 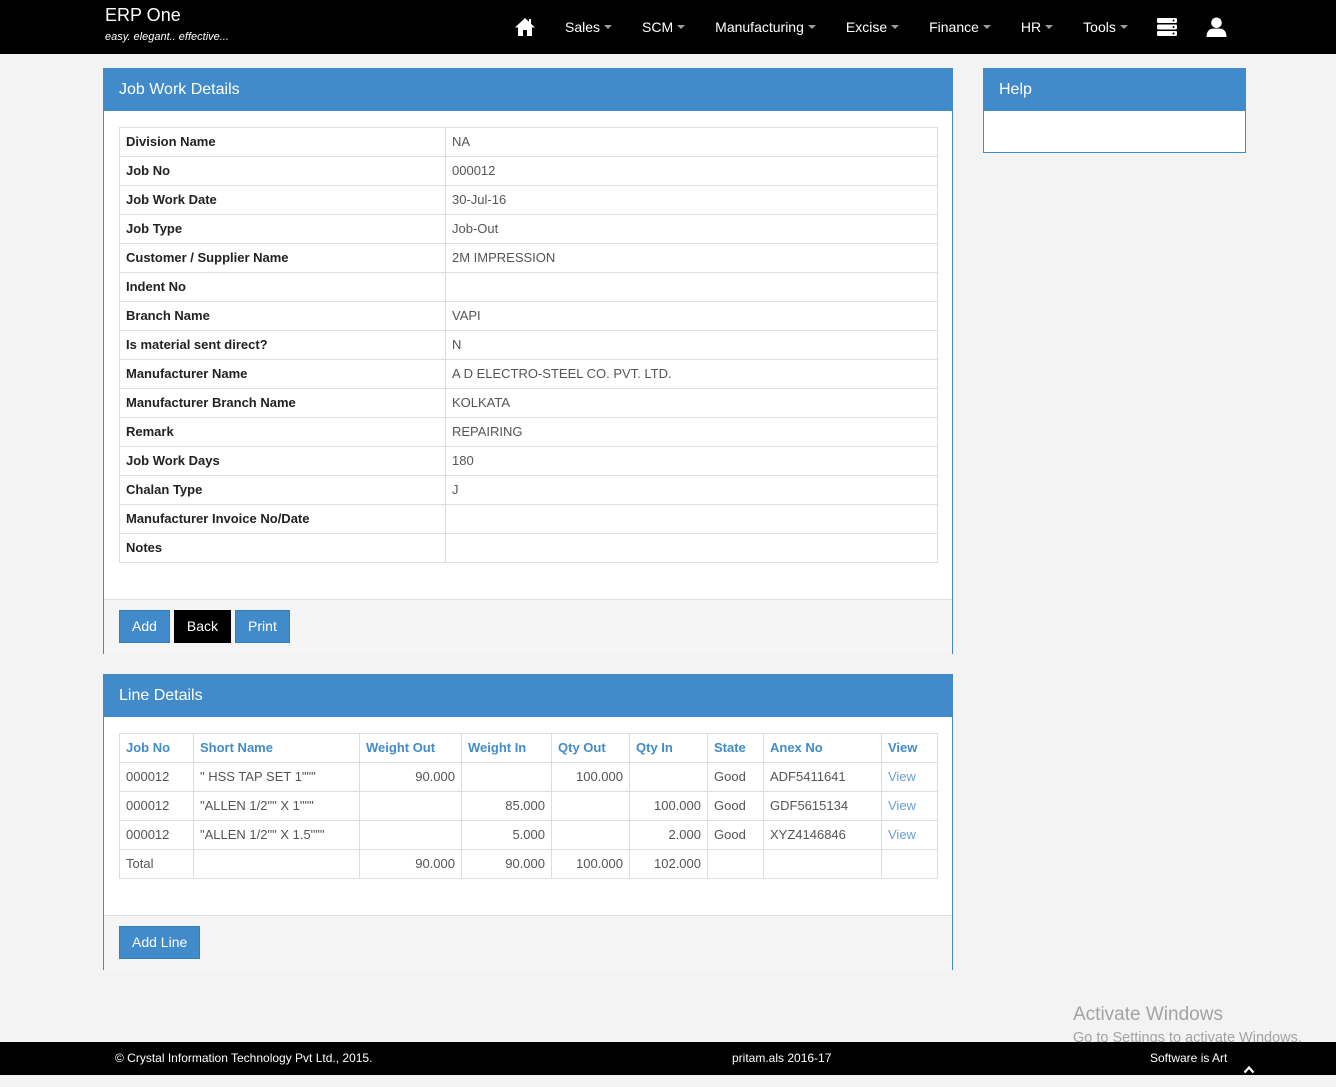 I want to click on nav-finance: Finance, so click(x=960, y=27).